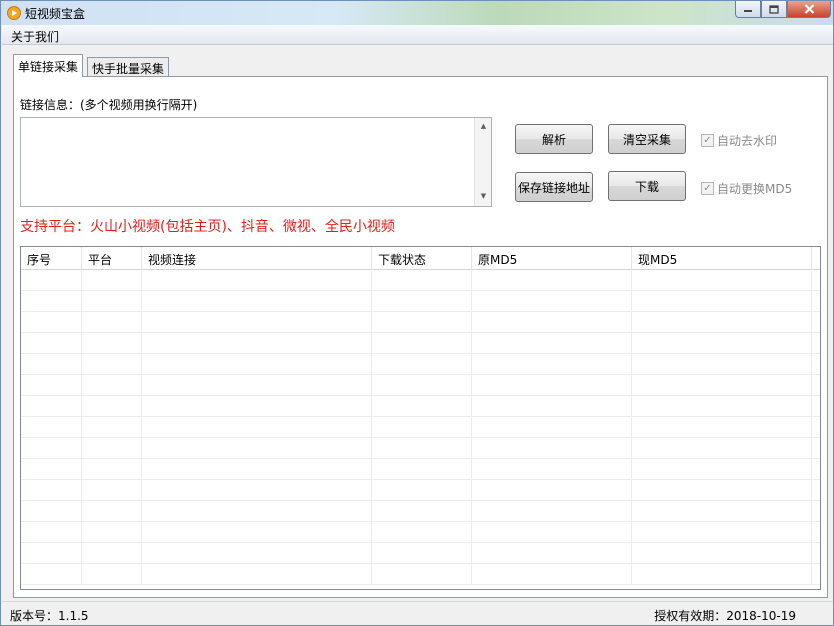  What do you see at coordinates (809, 9) in the screenshot?
I see `close-button` at bounding box center [809, 9].